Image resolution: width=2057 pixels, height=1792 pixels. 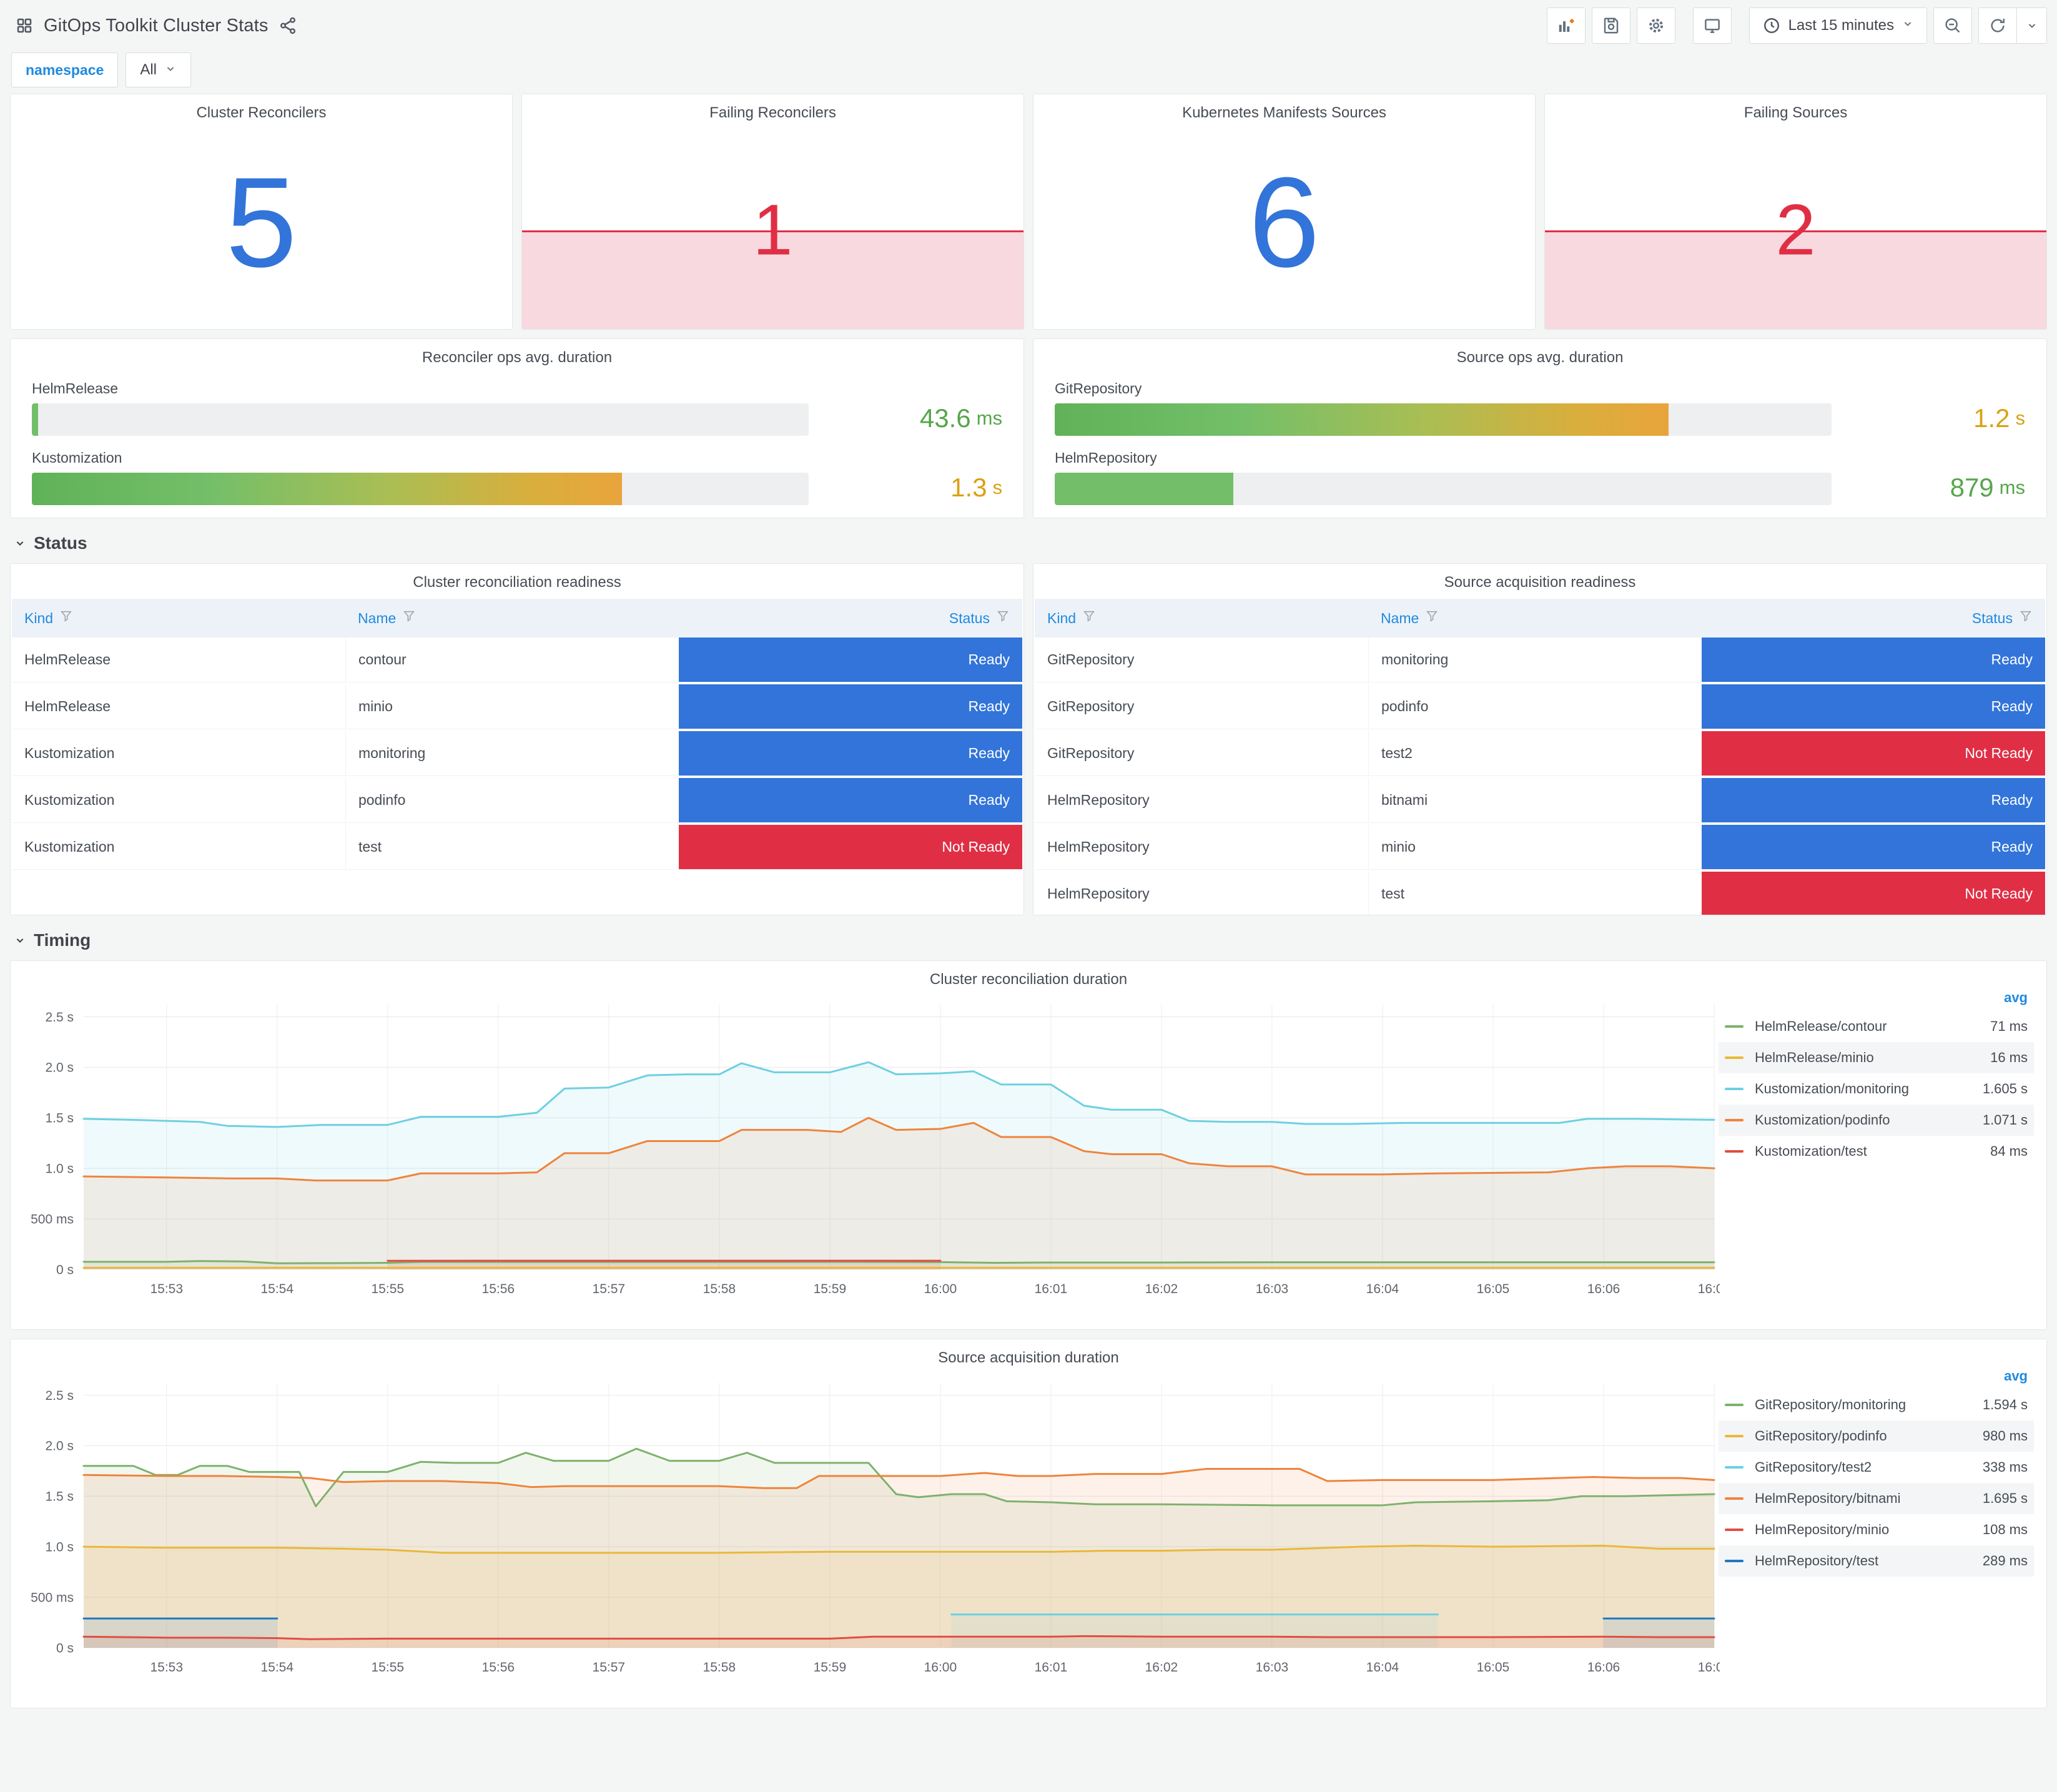 I want to click on cycle-view-mode-button, so click(x=1712, y=25).